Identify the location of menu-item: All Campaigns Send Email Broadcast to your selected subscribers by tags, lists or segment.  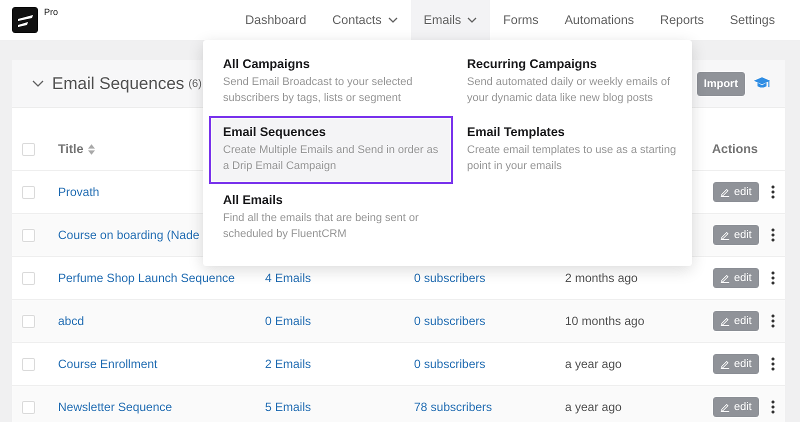
(331, 82).